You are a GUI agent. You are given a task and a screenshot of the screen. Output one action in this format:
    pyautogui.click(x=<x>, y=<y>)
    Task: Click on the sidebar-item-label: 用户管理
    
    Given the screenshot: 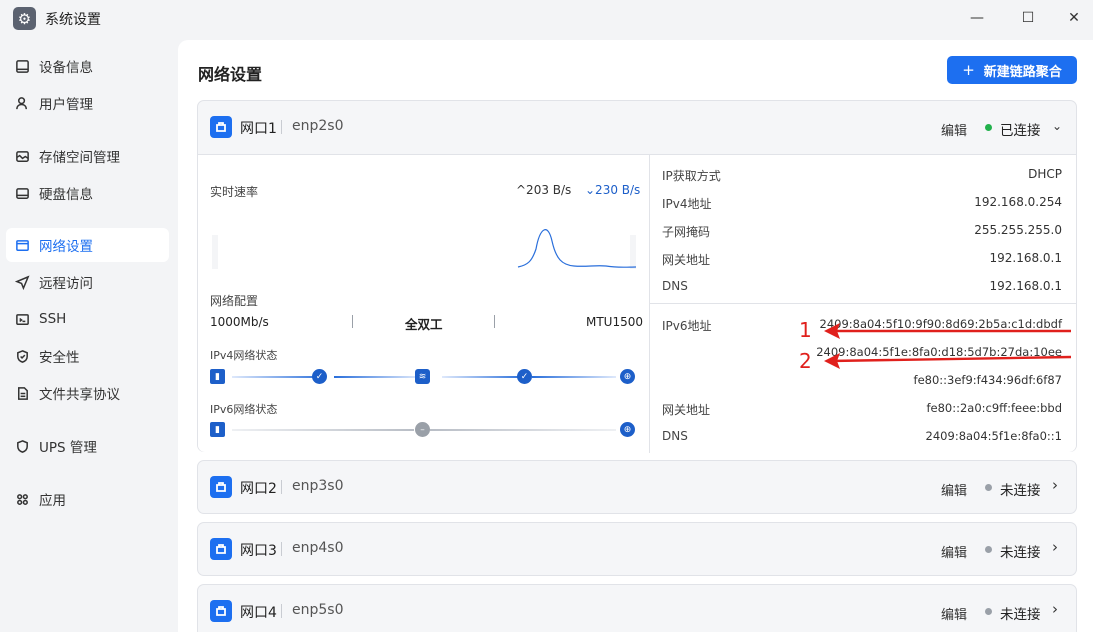 What is the action you would take?
    pyautogui.click(x=66, y=105)
    